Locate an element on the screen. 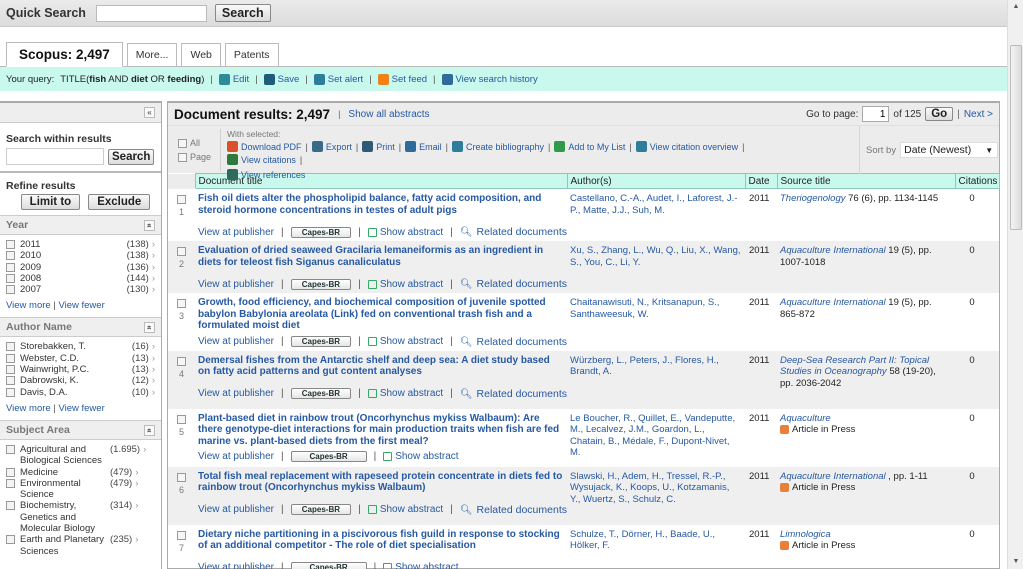  facet-item: 2009 (136) › is located at coordinates (80, 267).